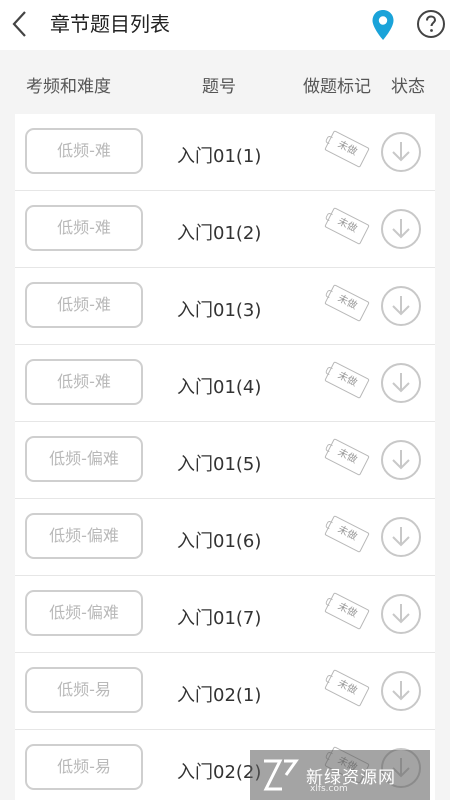 The height and width of the screenshot is (800, 450). I want to click on question-row: 低频-偏难 入门01(6) 未做, so click(225, 537).